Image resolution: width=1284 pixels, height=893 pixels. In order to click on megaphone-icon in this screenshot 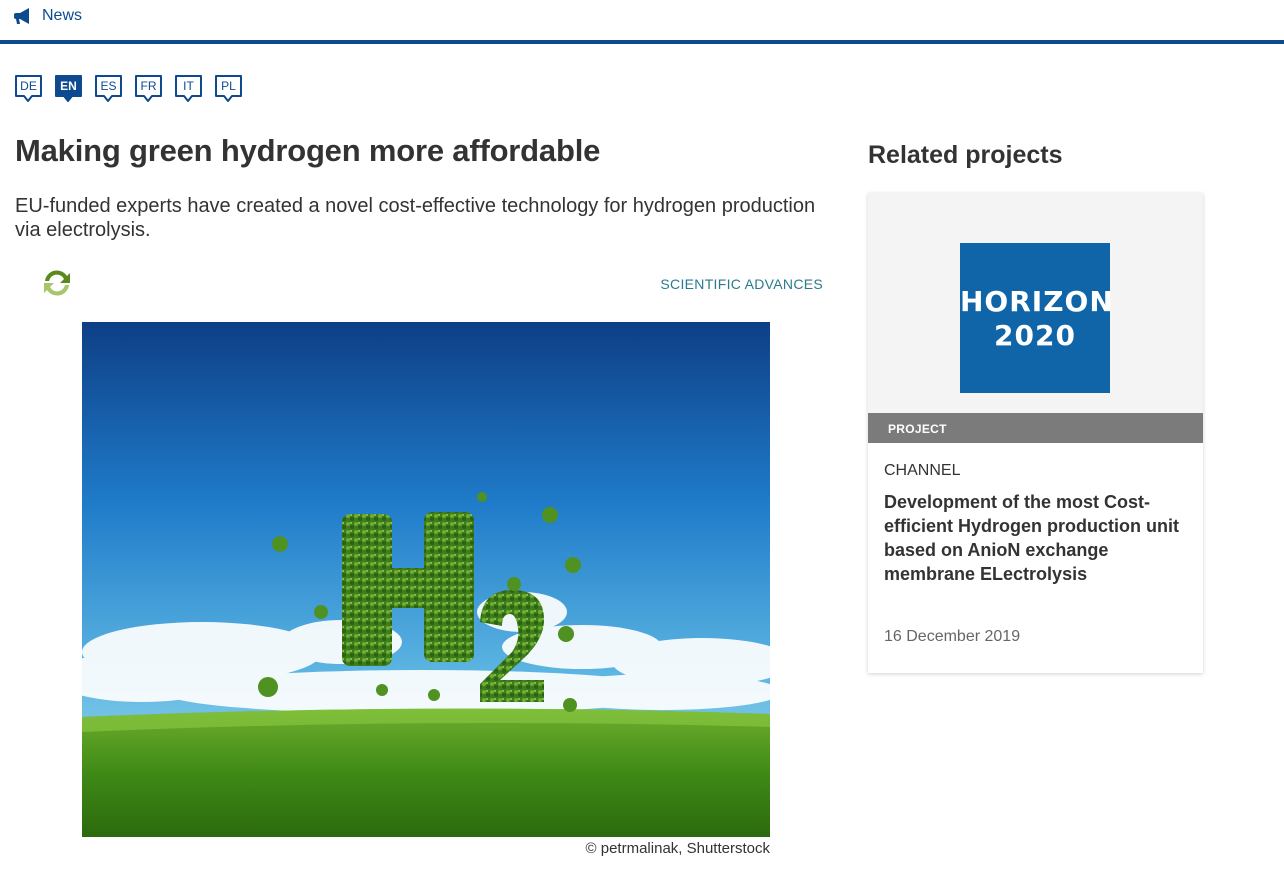, I will do `click(21, 16)`.